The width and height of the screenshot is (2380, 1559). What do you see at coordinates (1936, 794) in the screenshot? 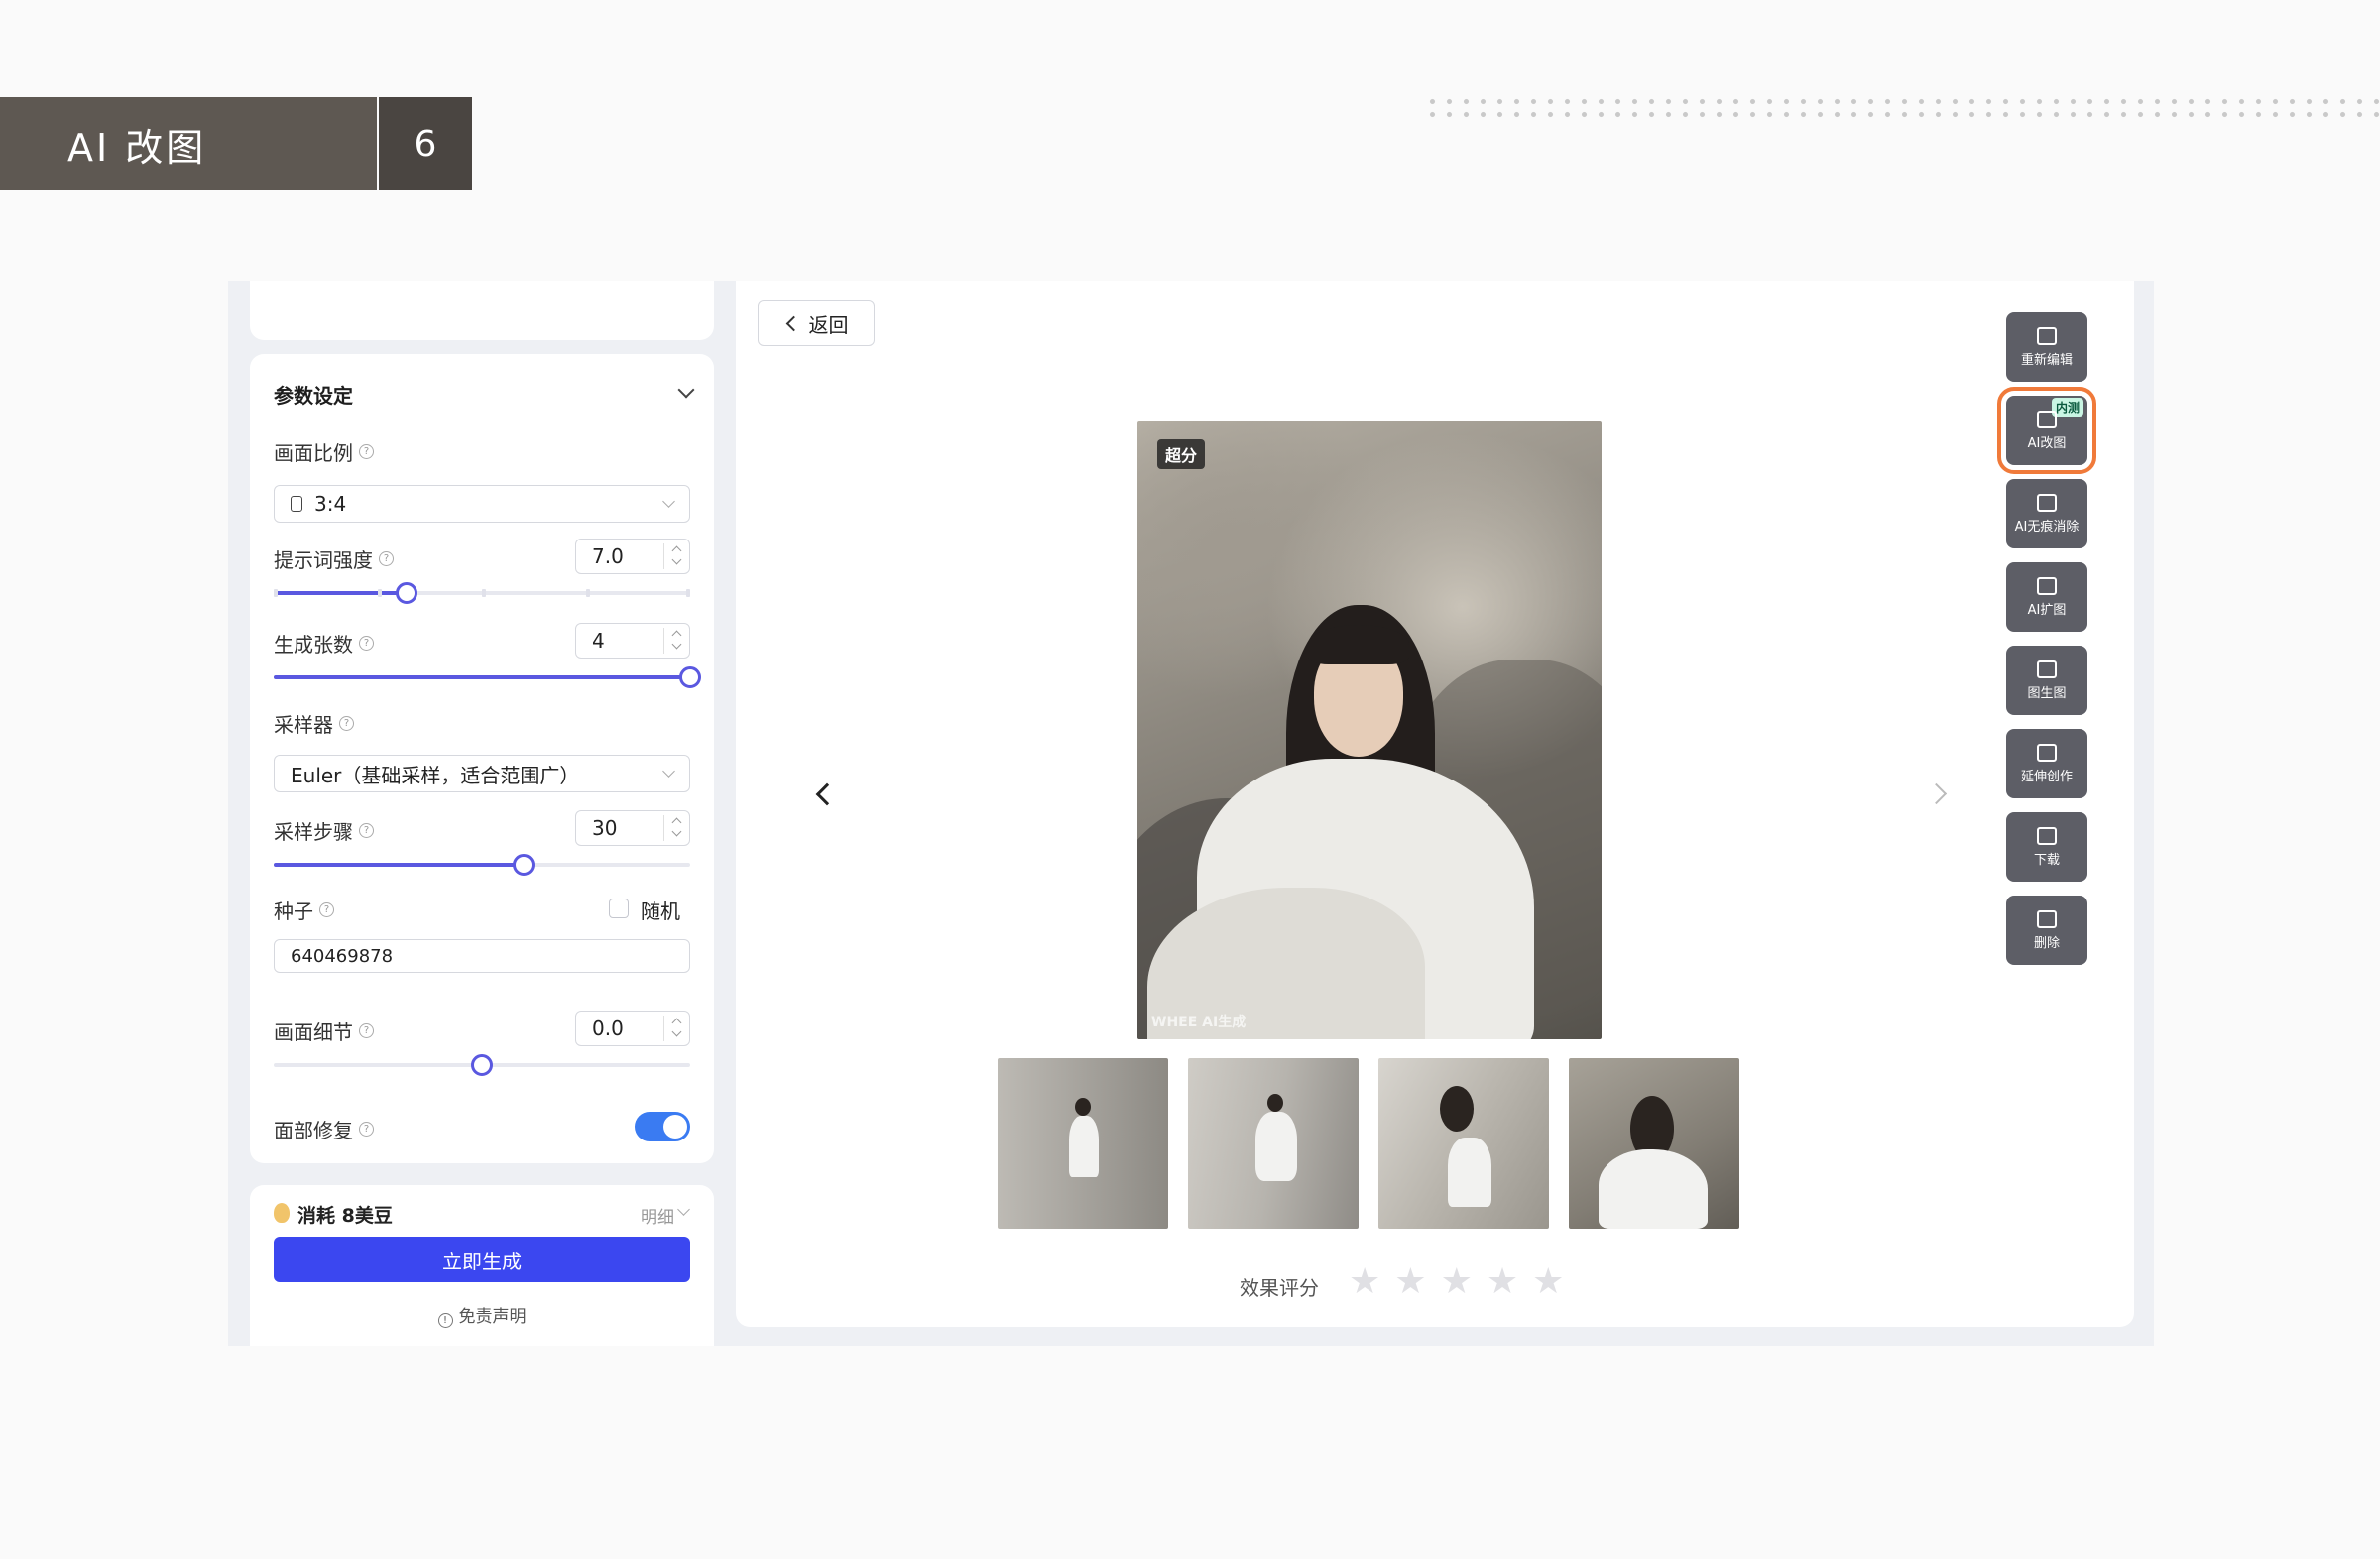
I see `next-arrow-icon` at bounding box center [1936, 794].